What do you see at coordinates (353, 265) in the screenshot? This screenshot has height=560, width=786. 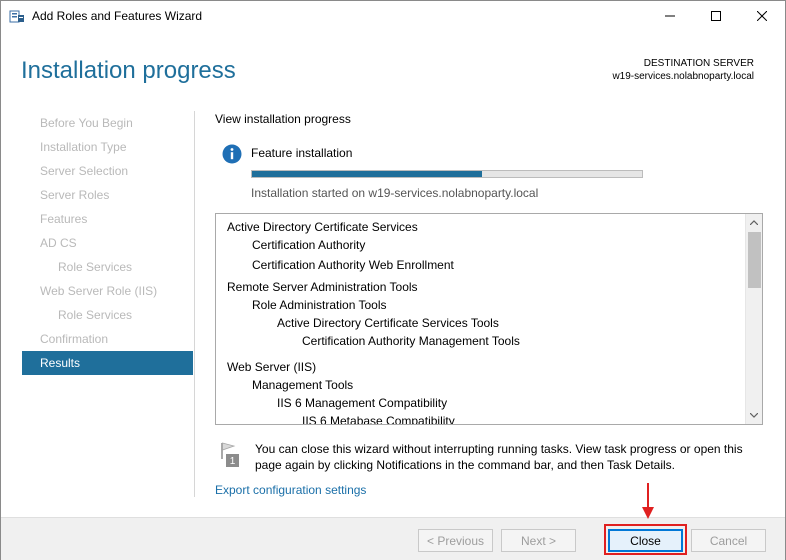 I see `feature-list-item: Certification Authority Web Enrollment` at bounding box center [353, 265].